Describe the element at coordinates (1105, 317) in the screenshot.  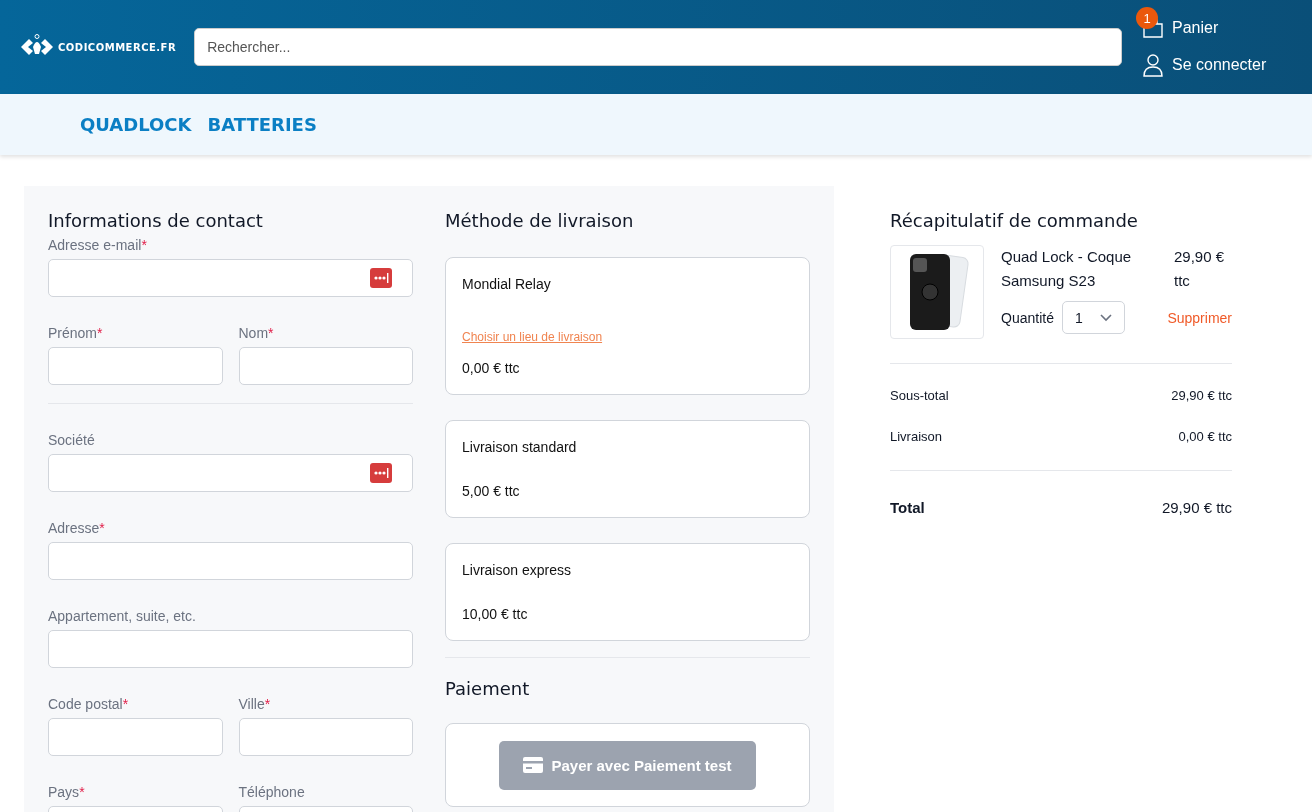
I see `chevron-down-icon` at that location.